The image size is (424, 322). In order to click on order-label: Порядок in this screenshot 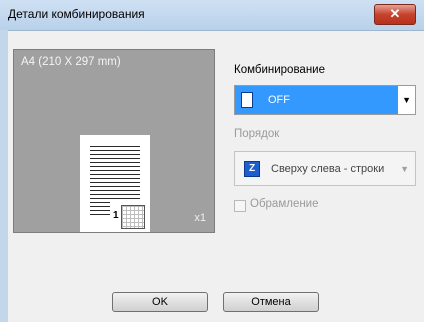, I will do `click(257, 134)`.